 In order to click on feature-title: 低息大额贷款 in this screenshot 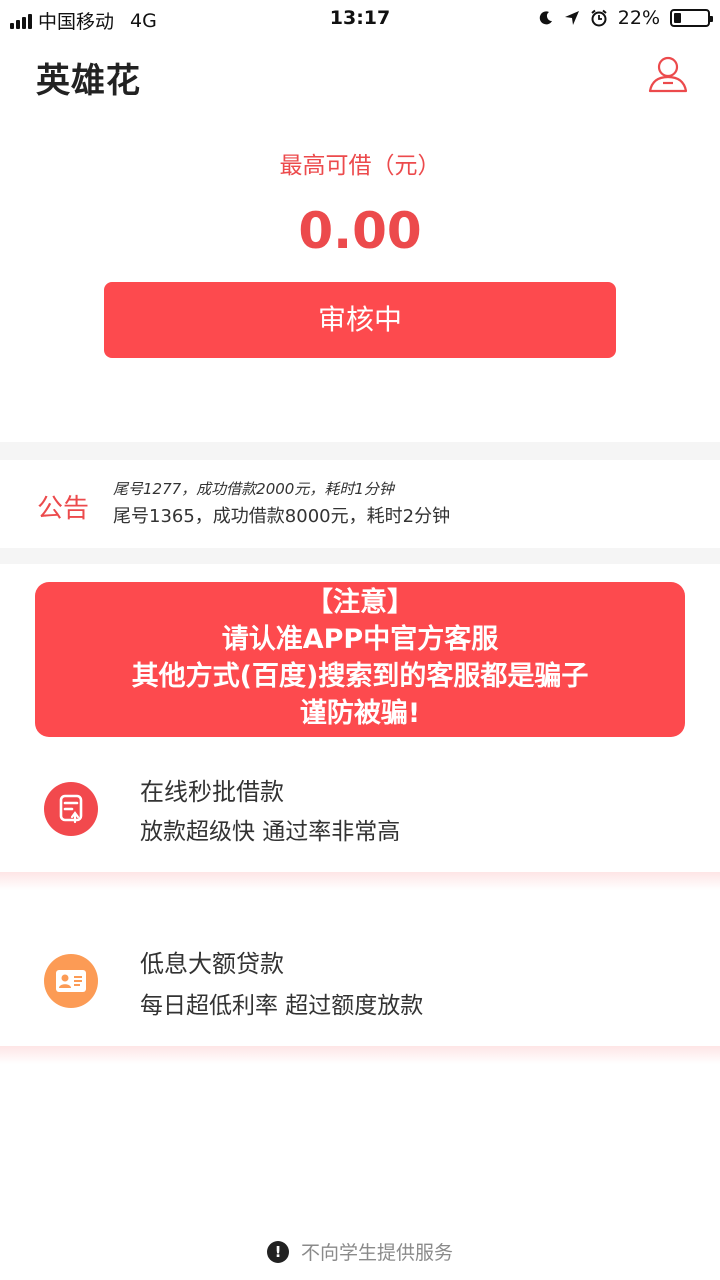, I will do `click(212, 964)`.